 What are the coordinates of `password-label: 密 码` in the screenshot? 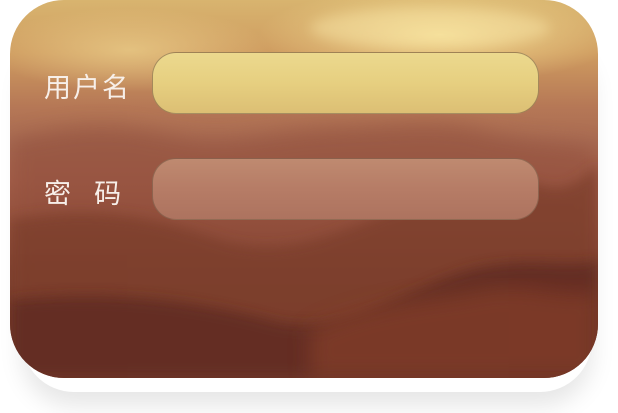 It's located at (84, 194).